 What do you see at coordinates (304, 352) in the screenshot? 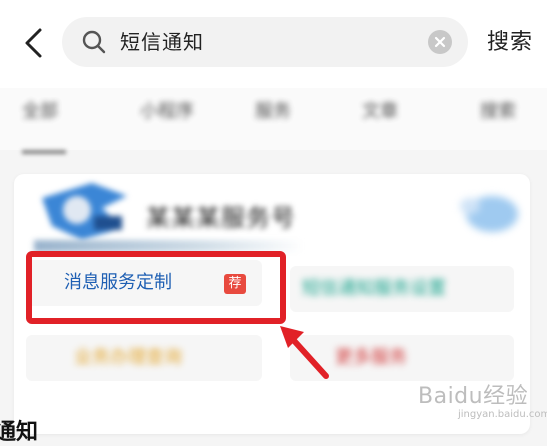
I see `arrow-annotation-icon` at bounding box center [304, 352].